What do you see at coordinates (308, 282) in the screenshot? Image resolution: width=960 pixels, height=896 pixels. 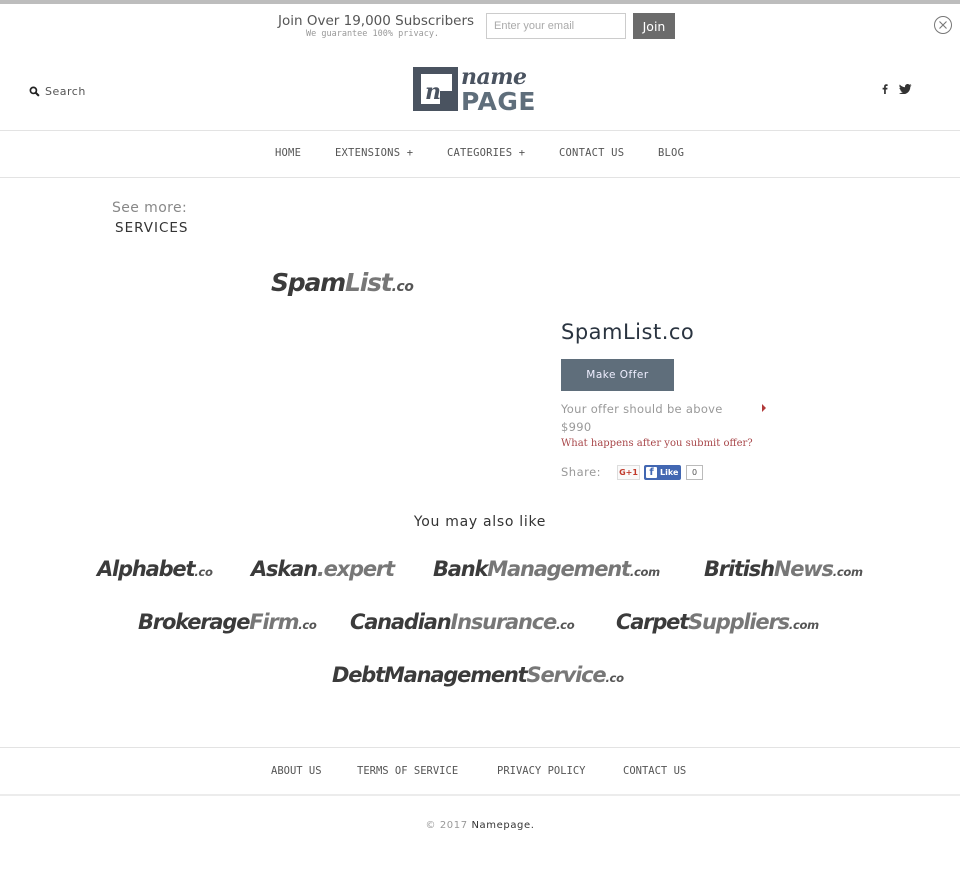 I see `logo-part1: Spam` at bounding box center [308, 282].